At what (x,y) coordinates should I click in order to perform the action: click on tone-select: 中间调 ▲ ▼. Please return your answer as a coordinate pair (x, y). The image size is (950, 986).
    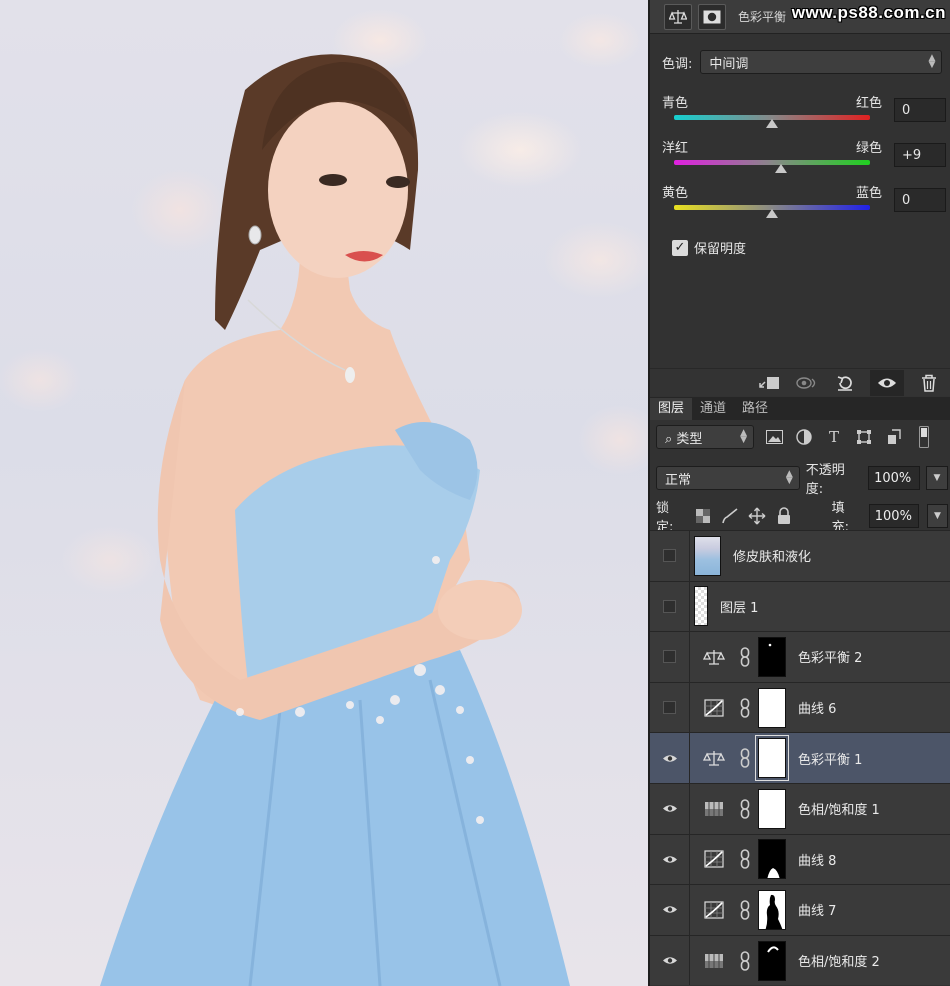
    Looking at the image, I should click on (821, 62).